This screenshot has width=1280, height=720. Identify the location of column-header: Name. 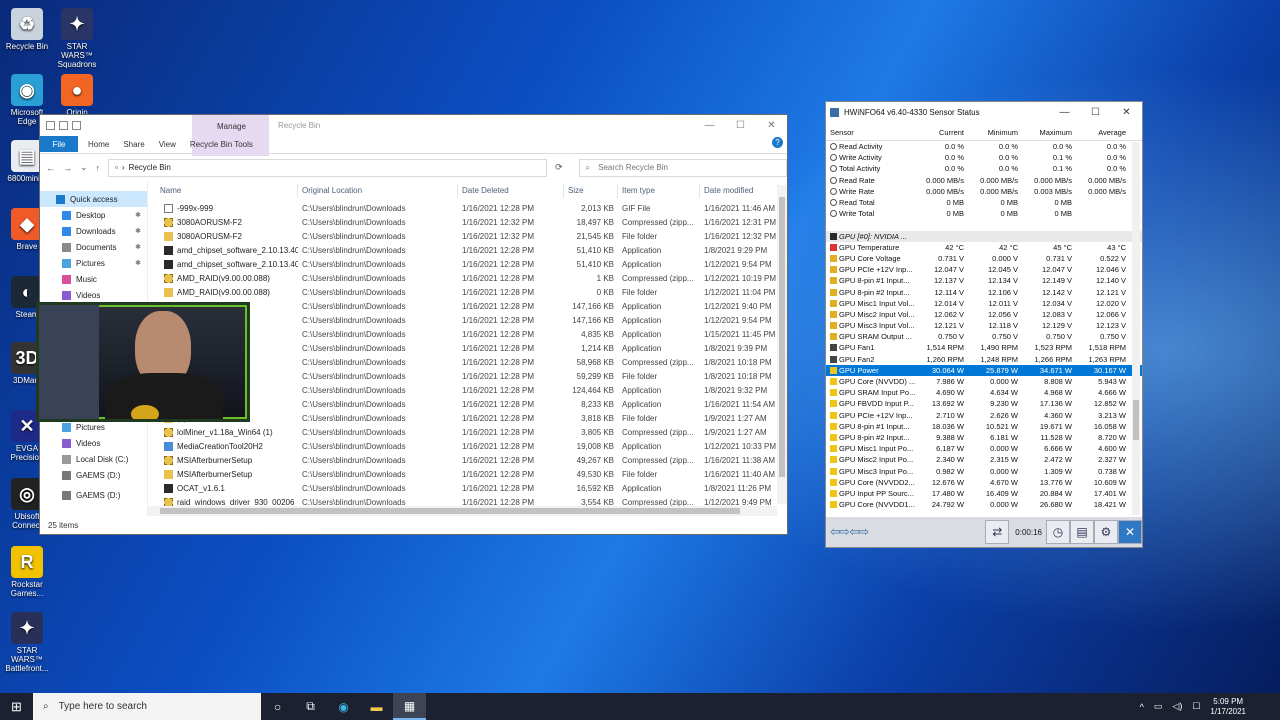
(223, 190).